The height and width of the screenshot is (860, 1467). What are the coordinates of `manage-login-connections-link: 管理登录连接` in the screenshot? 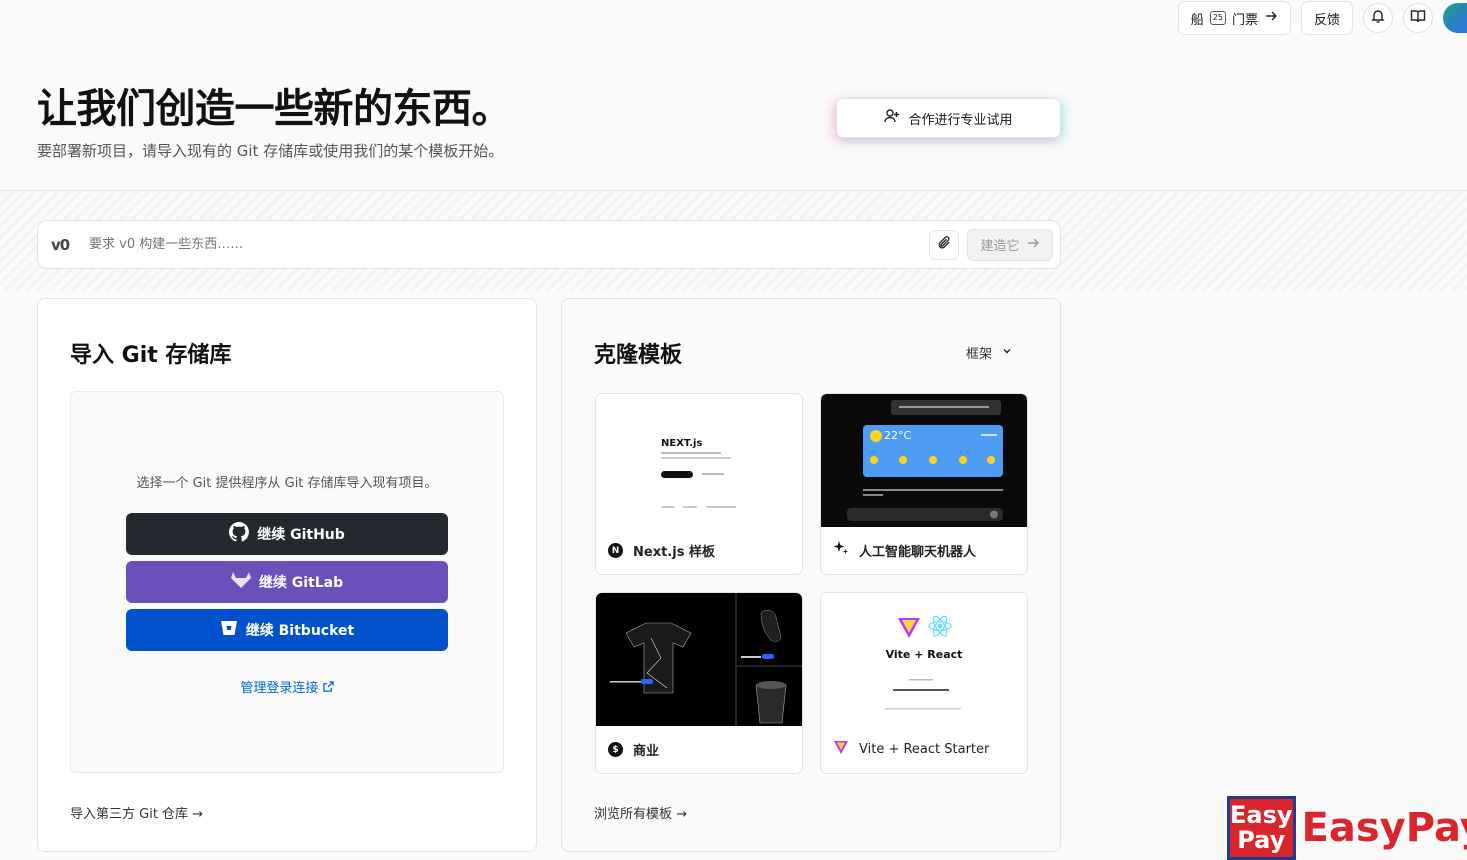 It's located at (287, 686).